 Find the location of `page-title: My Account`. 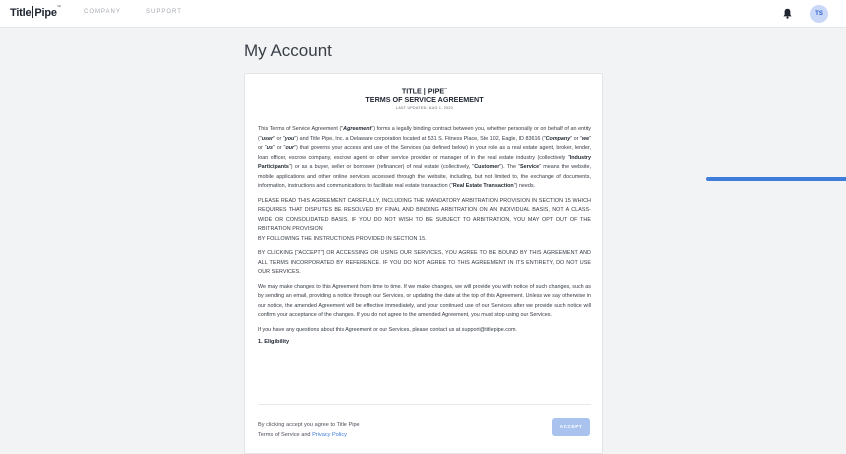

page-title: My Account is located at coordinates (288, 50).